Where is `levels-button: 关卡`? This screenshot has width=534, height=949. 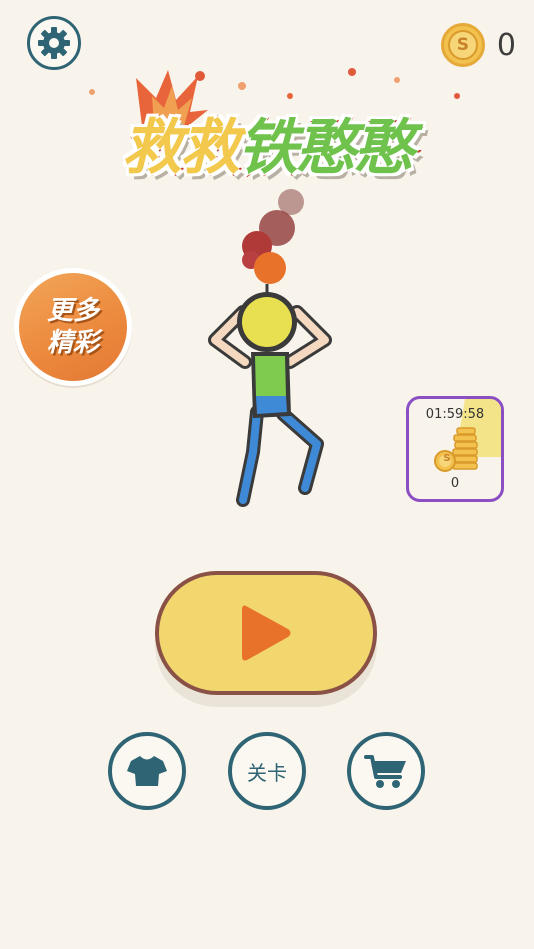
levels-button: 关卡 is located at coordinates (267, 771).